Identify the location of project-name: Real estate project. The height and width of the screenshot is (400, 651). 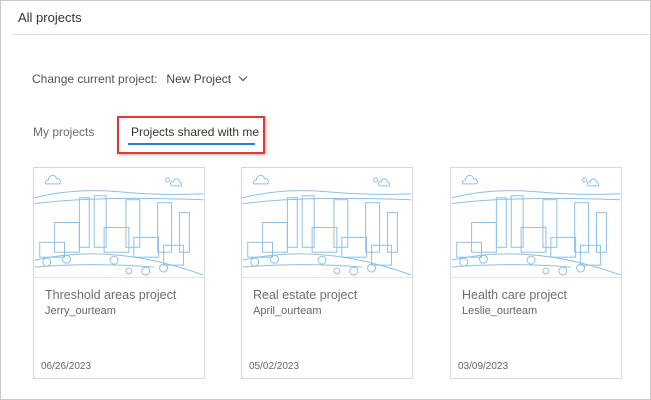
(305, 295).